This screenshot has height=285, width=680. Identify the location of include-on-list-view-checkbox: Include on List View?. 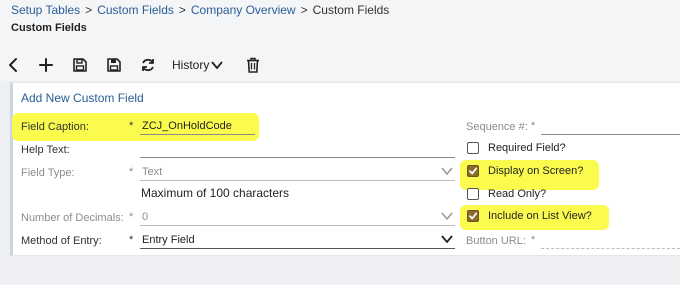
(529, 216).